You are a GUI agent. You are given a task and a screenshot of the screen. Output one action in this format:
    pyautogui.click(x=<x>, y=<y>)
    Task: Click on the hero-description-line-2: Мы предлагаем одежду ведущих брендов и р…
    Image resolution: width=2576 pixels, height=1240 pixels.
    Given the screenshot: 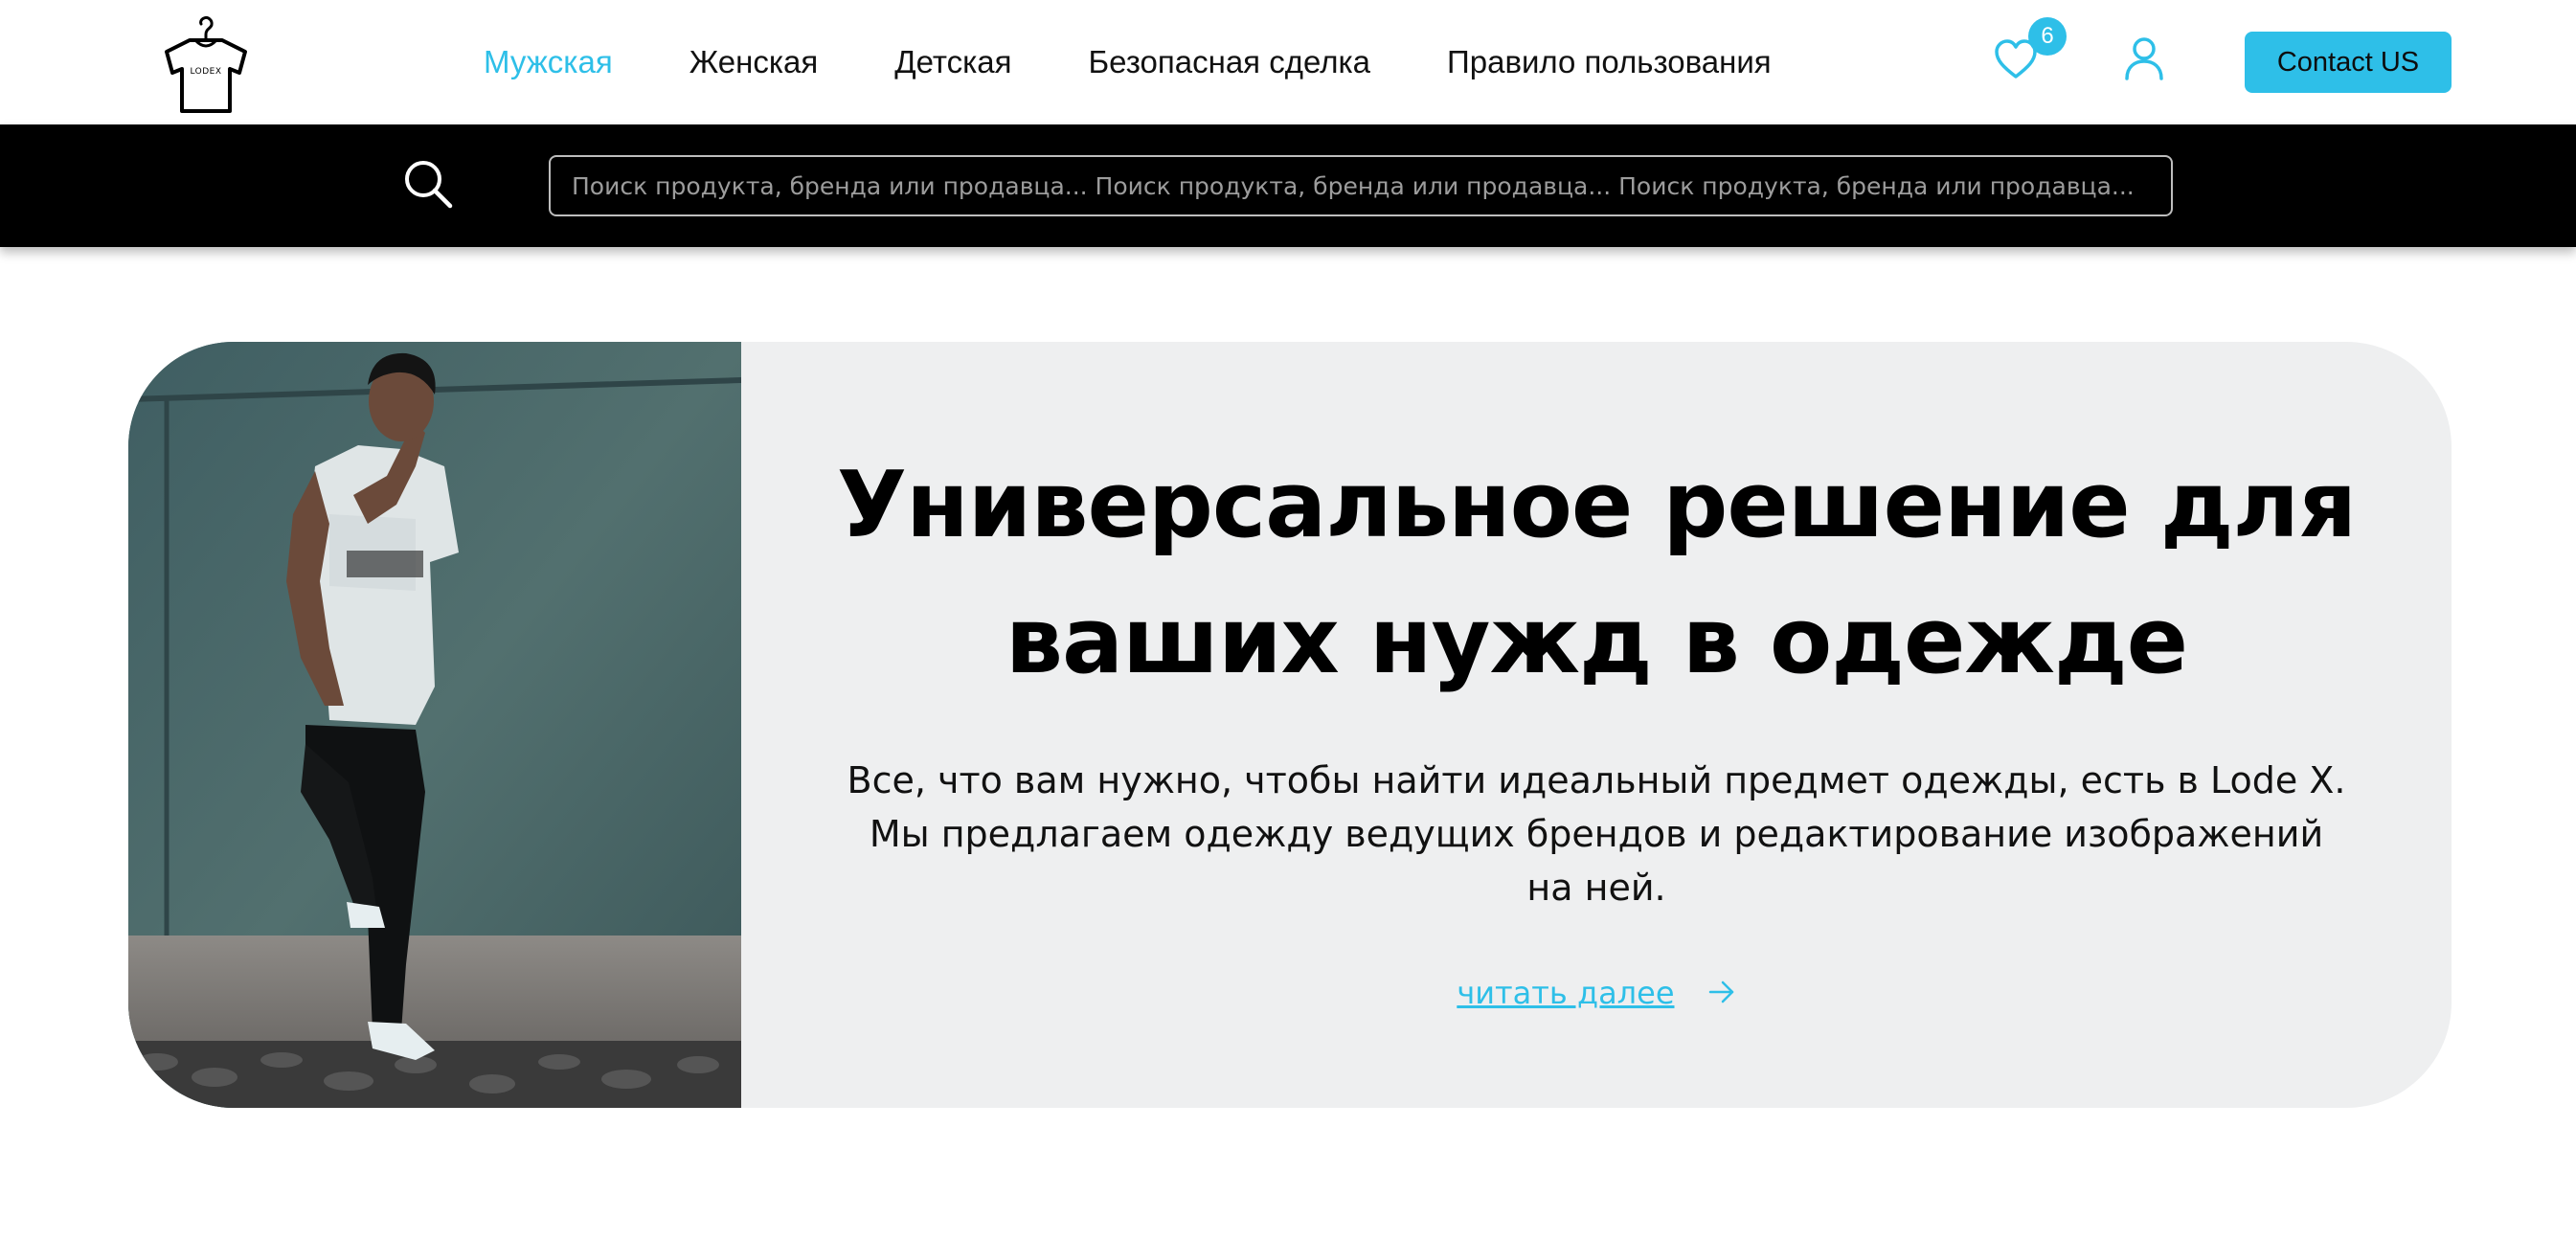 What is the action you would take?
    pyautogui.click(x=1596, y=834)
    